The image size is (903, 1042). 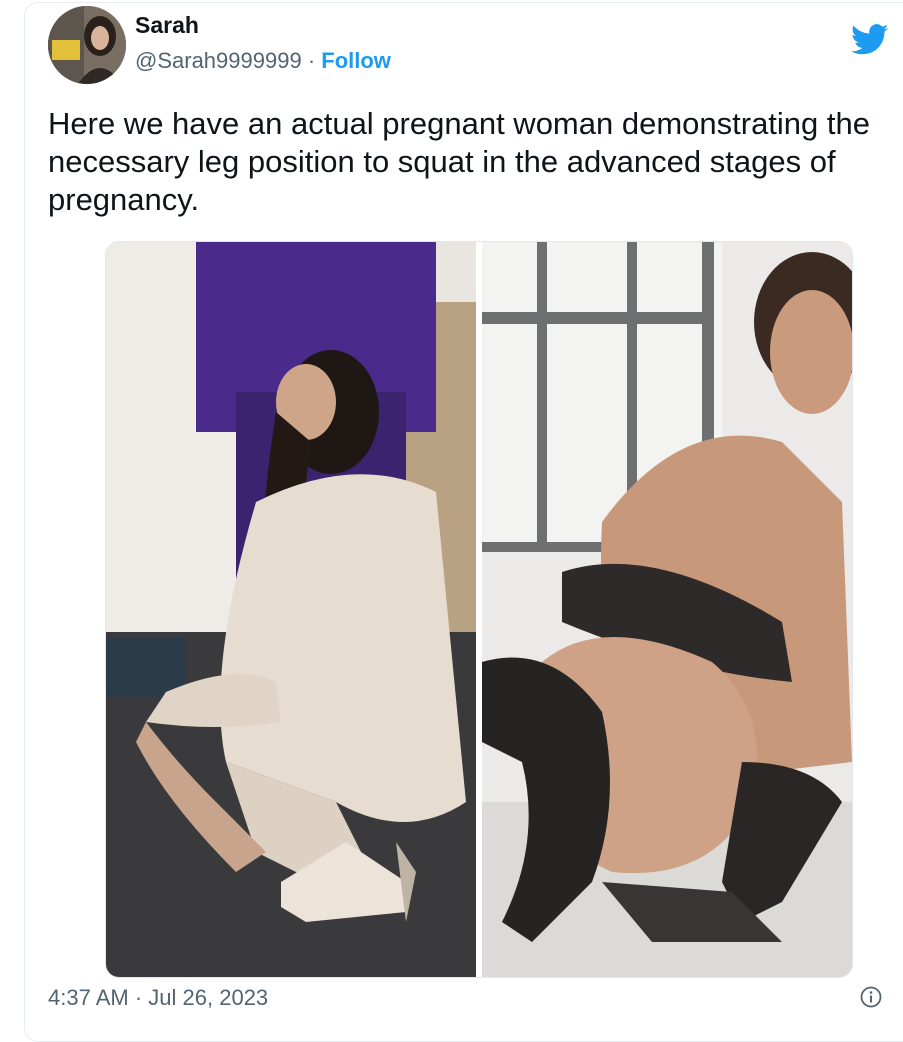 What do you see at coordinates (218, 60) in the screenshot?
I see `author-handle: @Sarah9999999` at bounding box center [218, 60].